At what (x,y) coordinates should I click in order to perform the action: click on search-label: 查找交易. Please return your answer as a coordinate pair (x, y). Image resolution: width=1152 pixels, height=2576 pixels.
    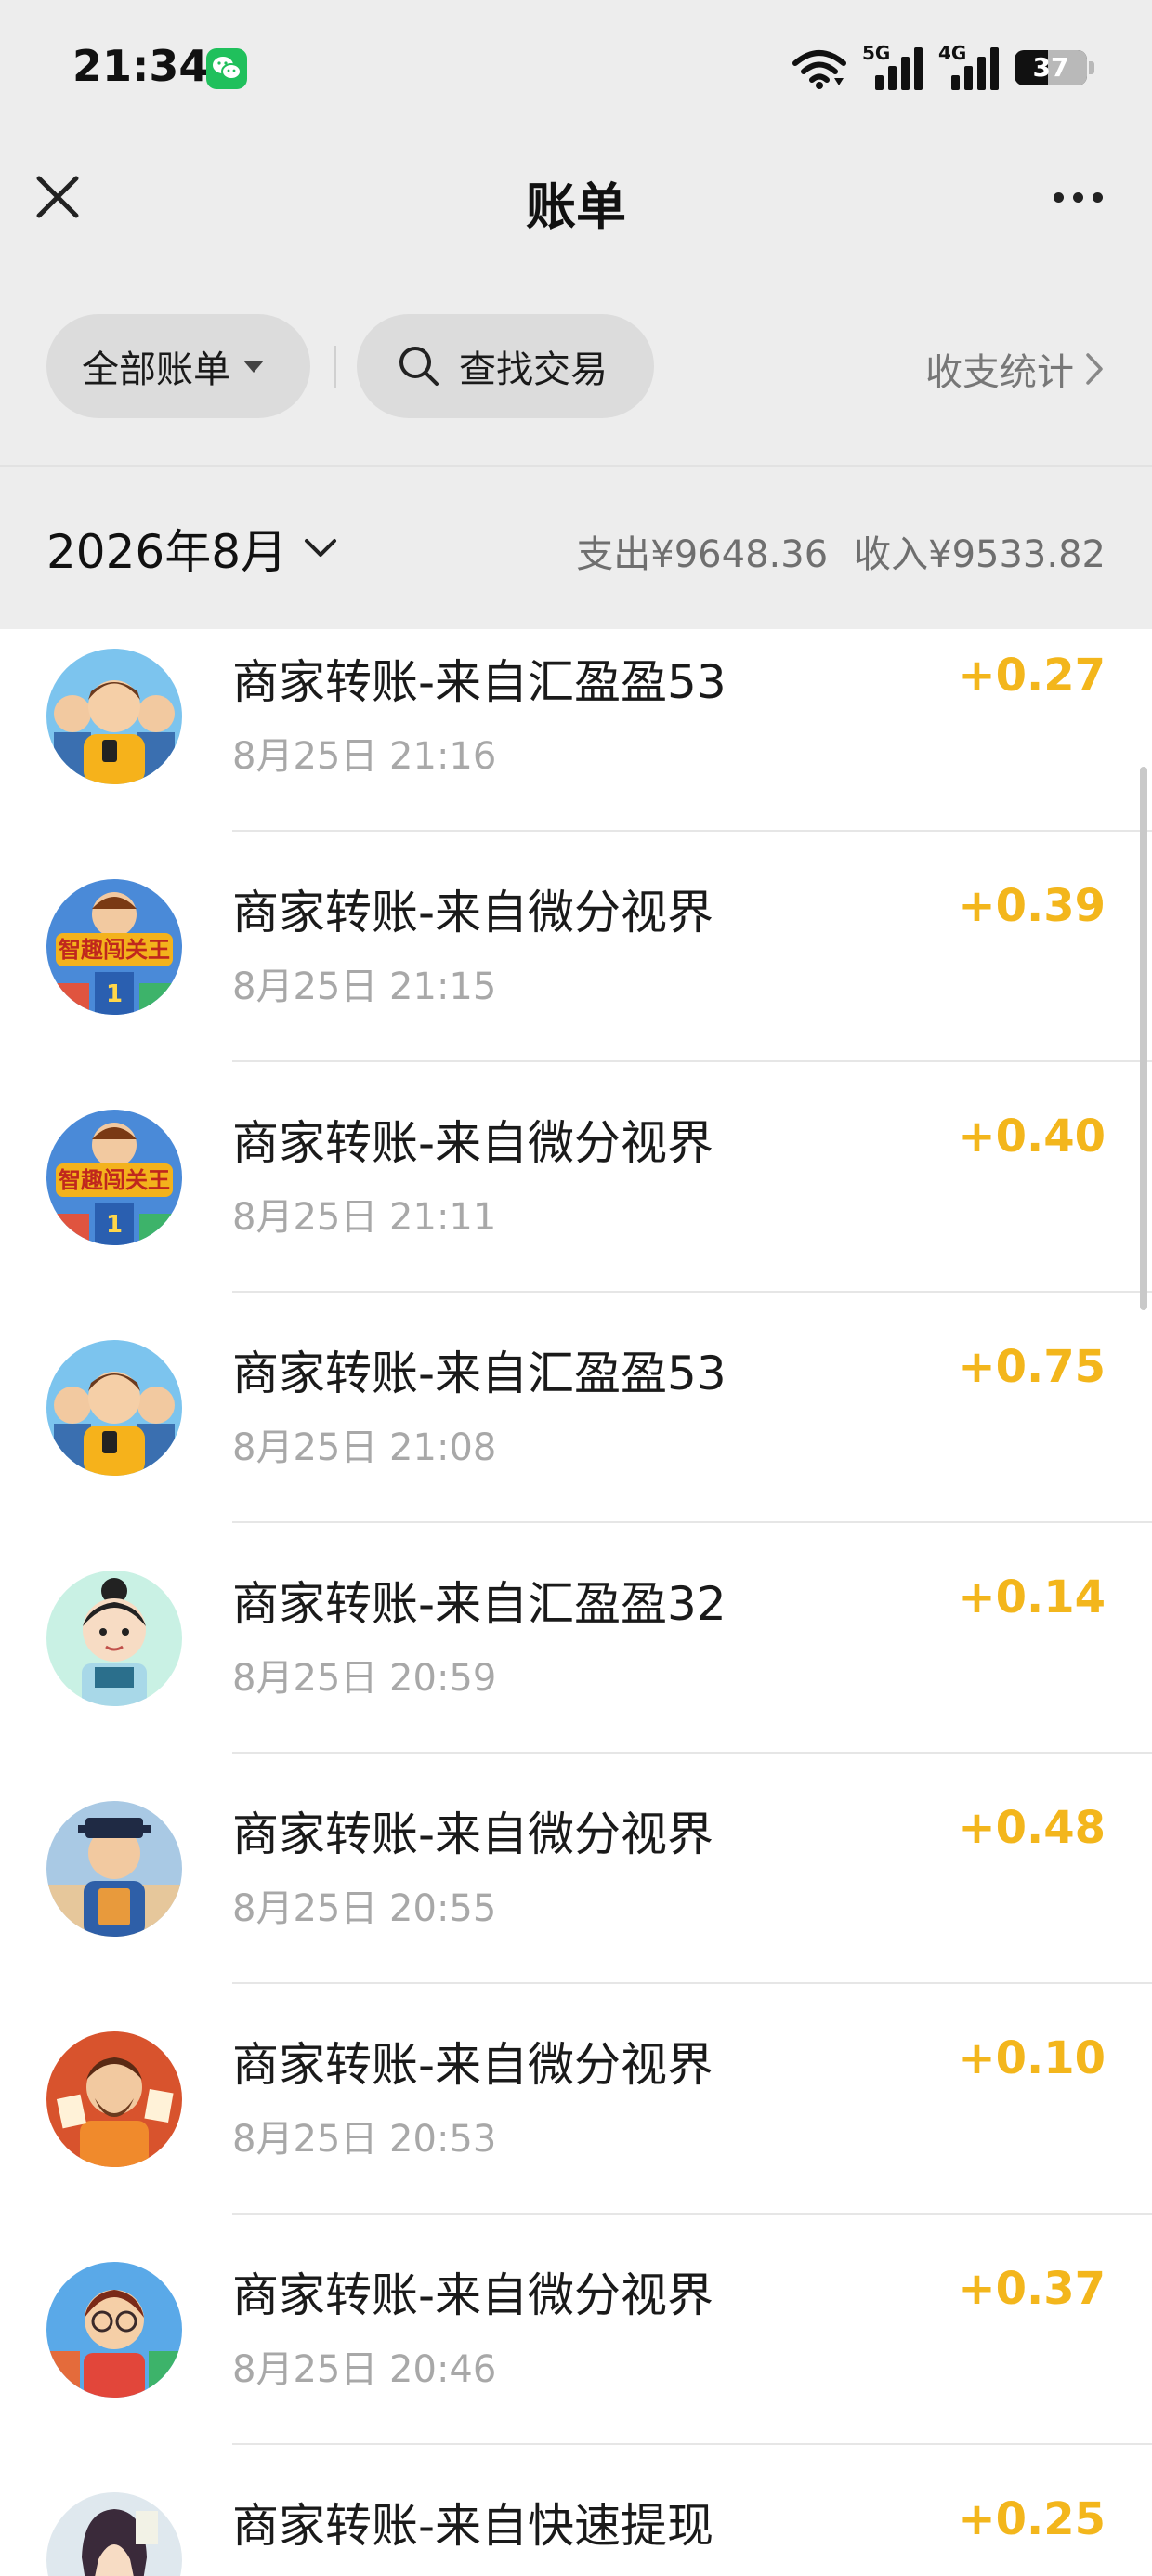
    Looking at the image, I should click on (533, 369).